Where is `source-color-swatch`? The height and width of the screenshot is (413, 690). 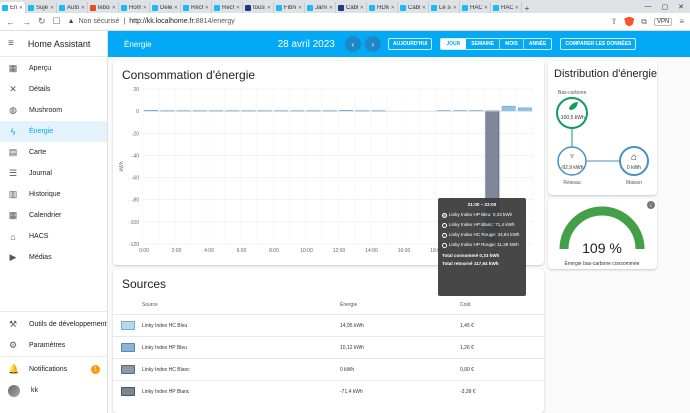 source-color-swatch is located at coordinates (128, 369).